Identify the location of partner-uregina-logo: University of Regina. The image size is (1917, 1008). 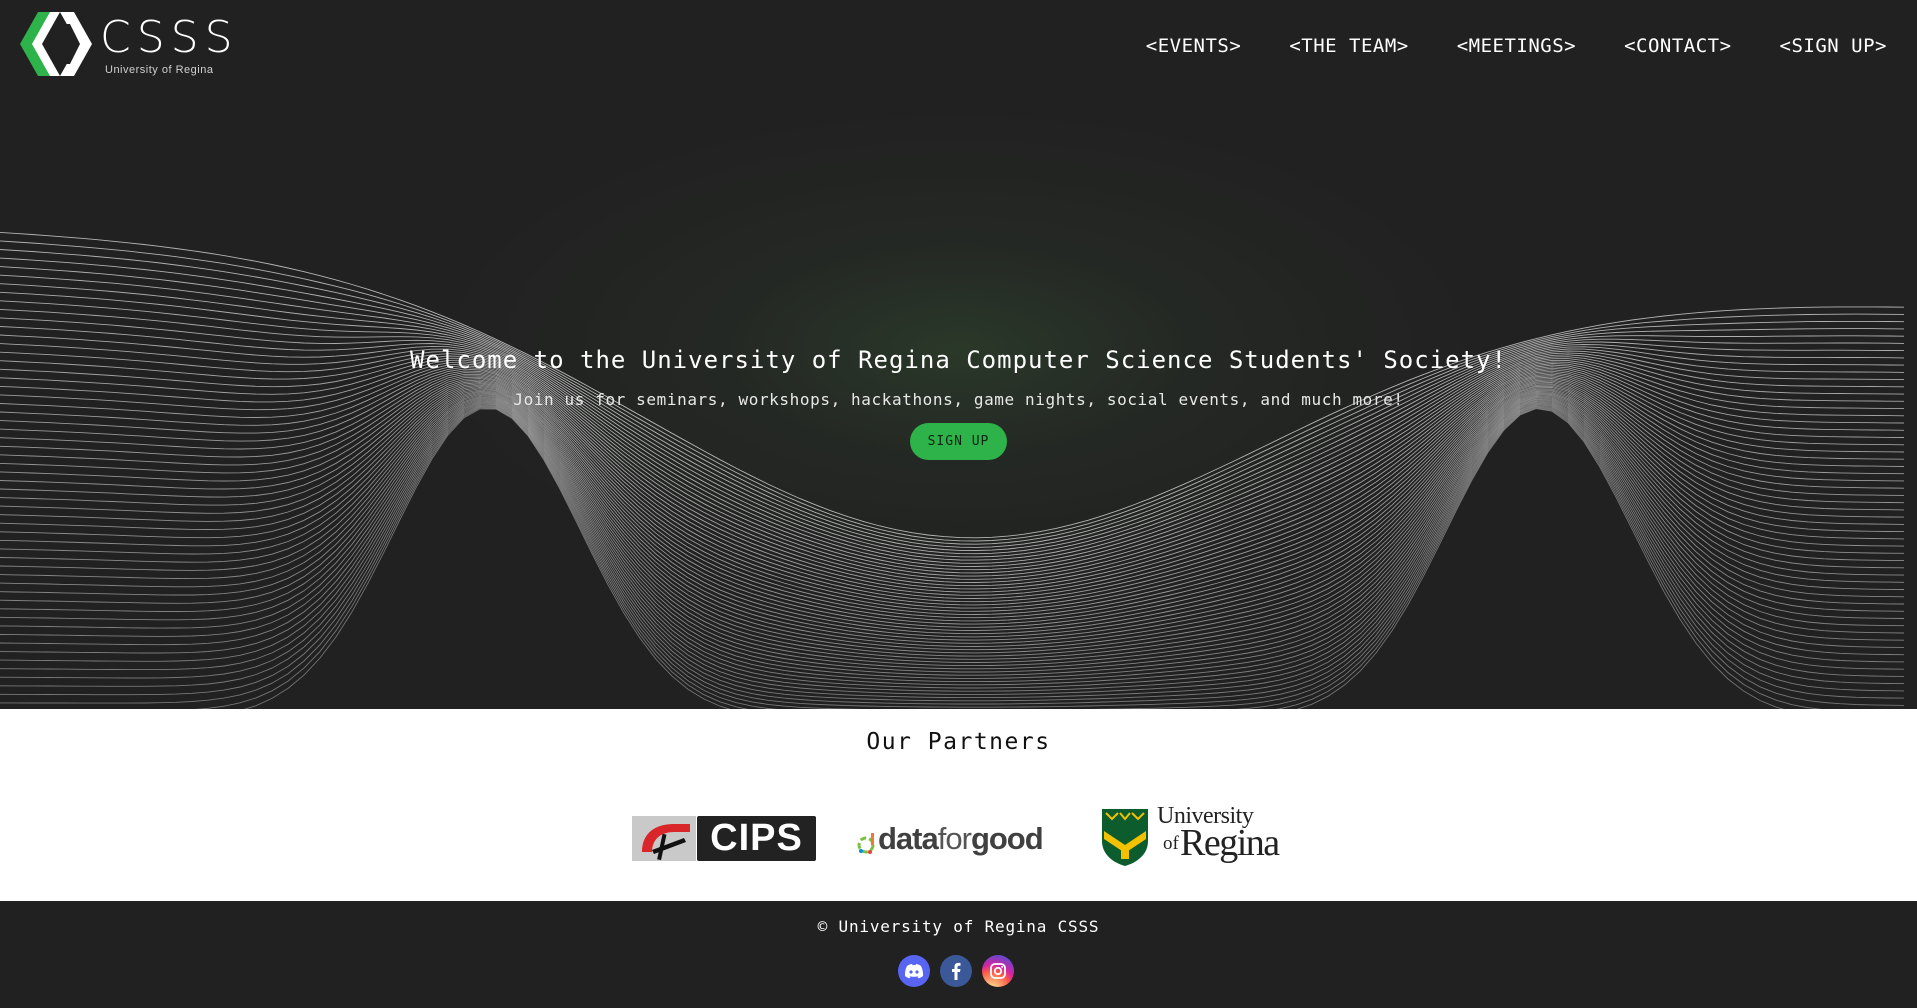
(1192, 836).